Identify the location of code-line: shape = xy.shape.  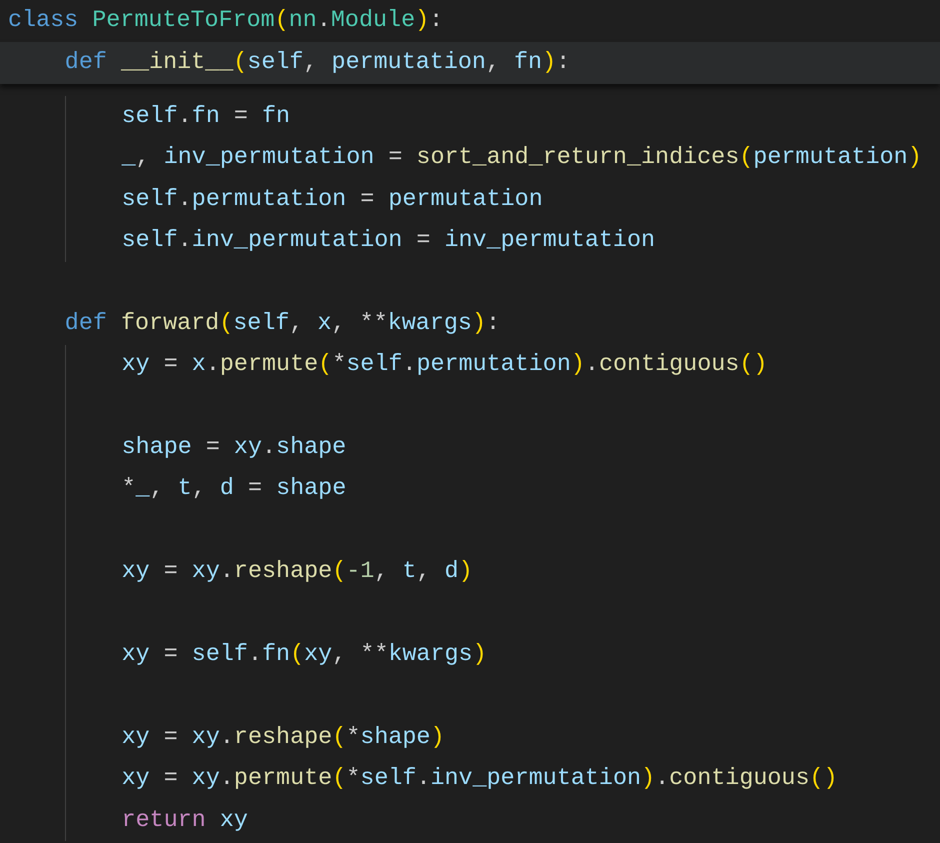
(234, 448).